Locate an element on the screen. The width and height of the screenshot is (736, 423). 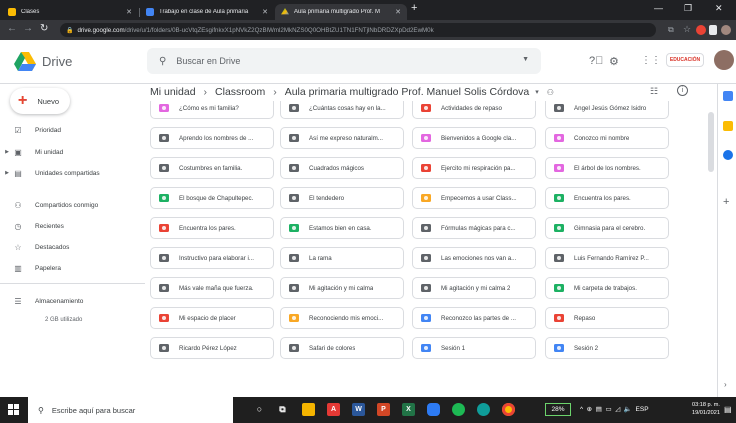
extension-icon is located at coordinates (701, 30).